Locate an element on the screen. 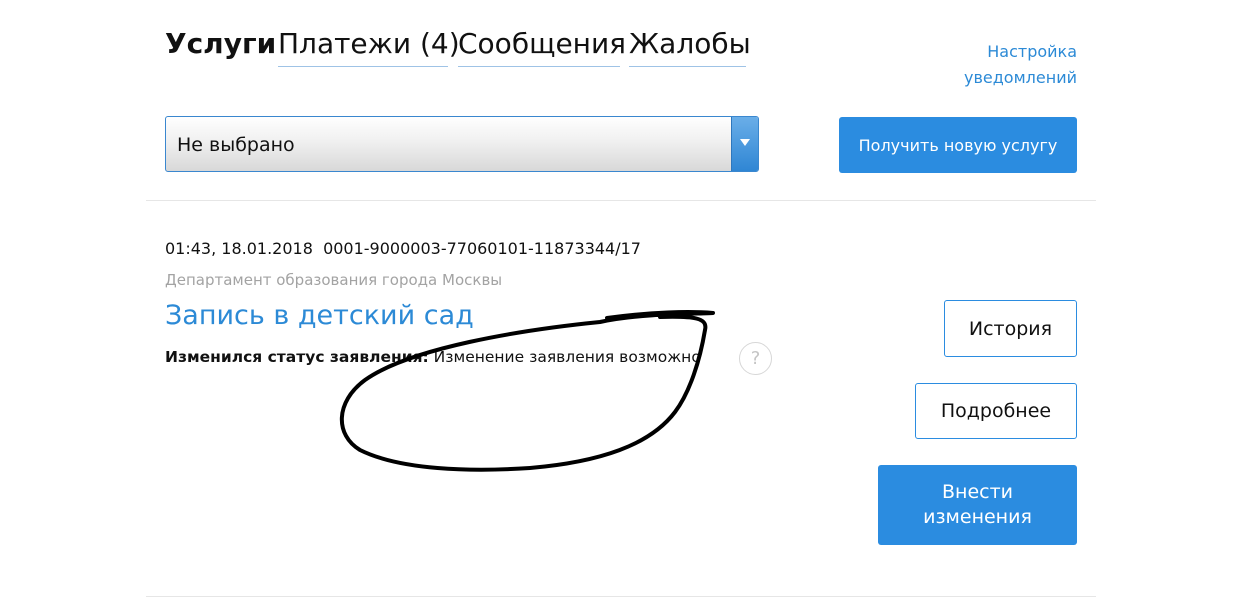 The image size is (1242, 599). status-label: Изменился статус заявления: is located at coordinates (297, 357).